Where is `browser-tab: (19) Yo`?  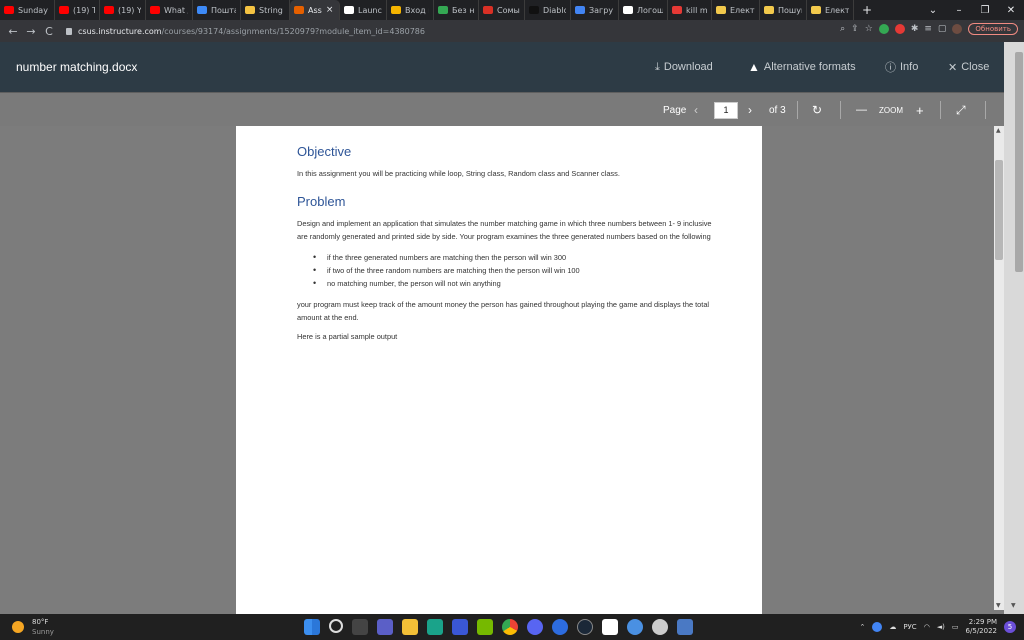
browser-tab: (19) Yo is located at coordinates (123, 10).